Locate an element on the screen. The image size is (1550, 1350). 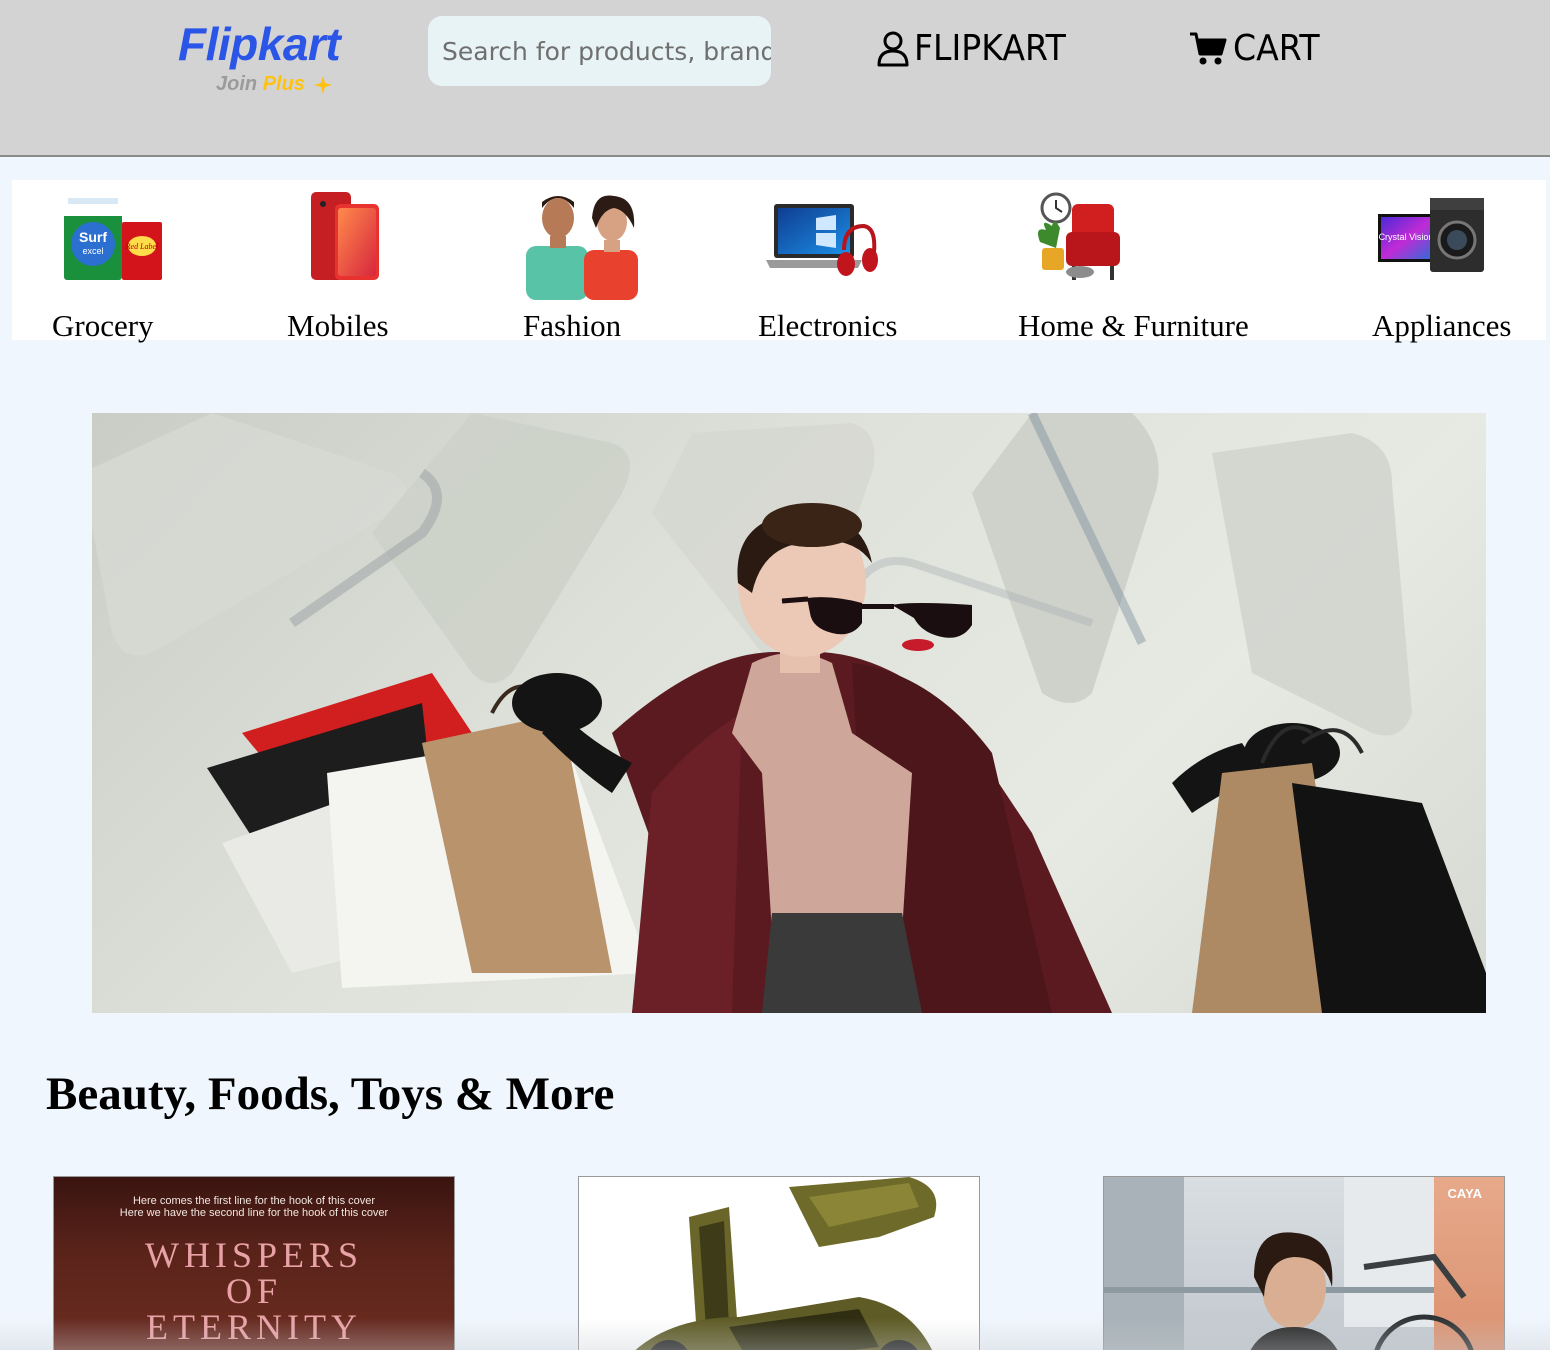
account-button: FLIPKART is located at coordinates (977, 49).